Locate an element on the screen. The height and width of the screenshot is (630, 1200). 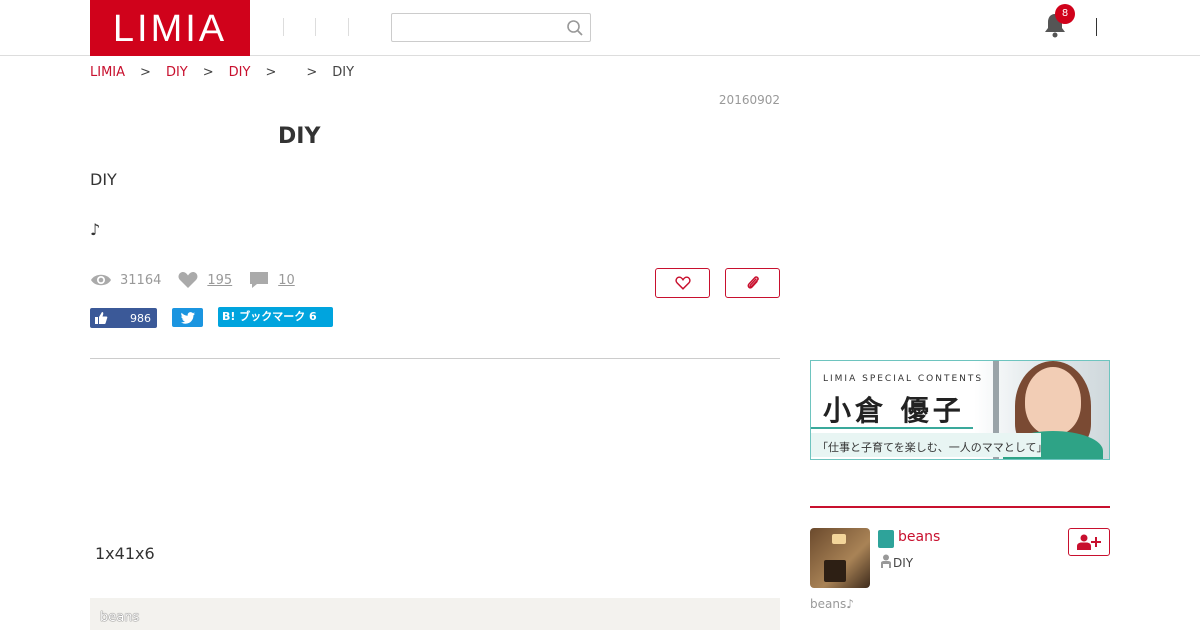
thumbs-up-icon is located at coordinates (101, 318).